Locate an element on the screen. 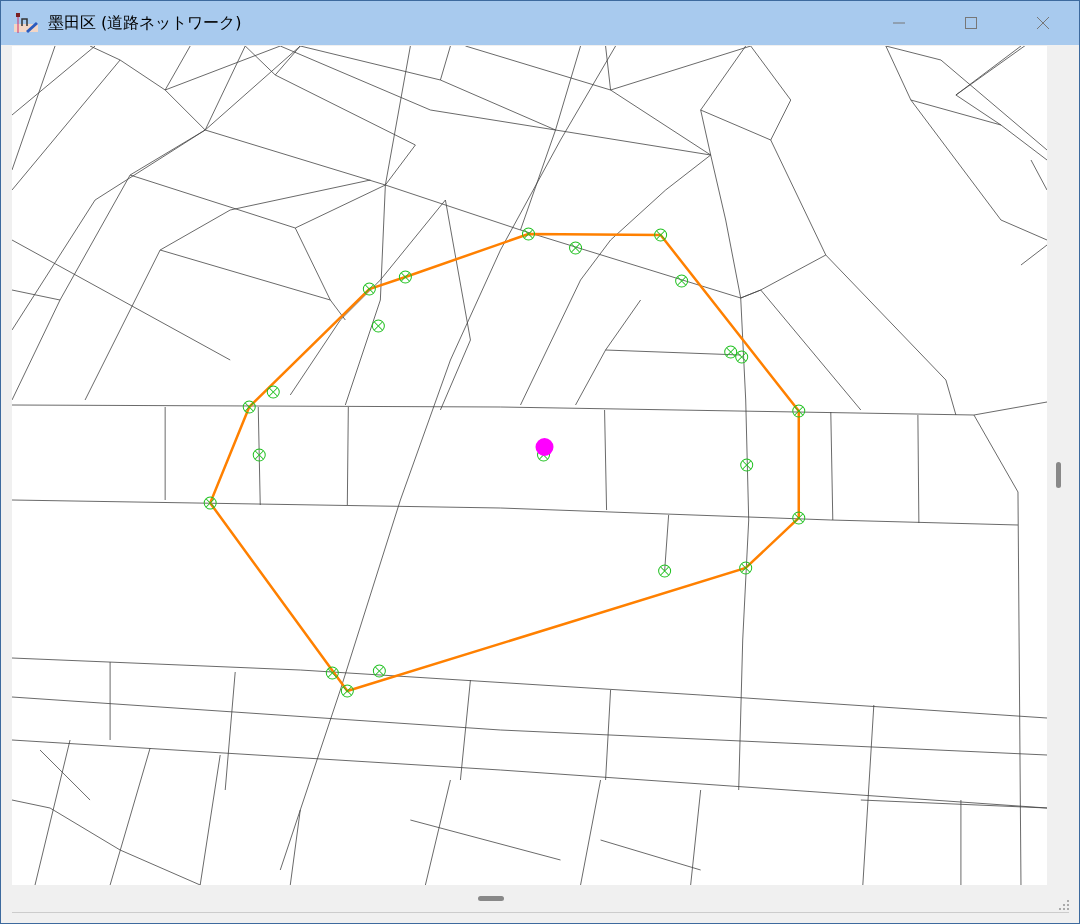 The width and height of the screenshot is (1080, 924). window-title: 墨田区 (道路ネットワーク) is located at coordinates (145, 23).